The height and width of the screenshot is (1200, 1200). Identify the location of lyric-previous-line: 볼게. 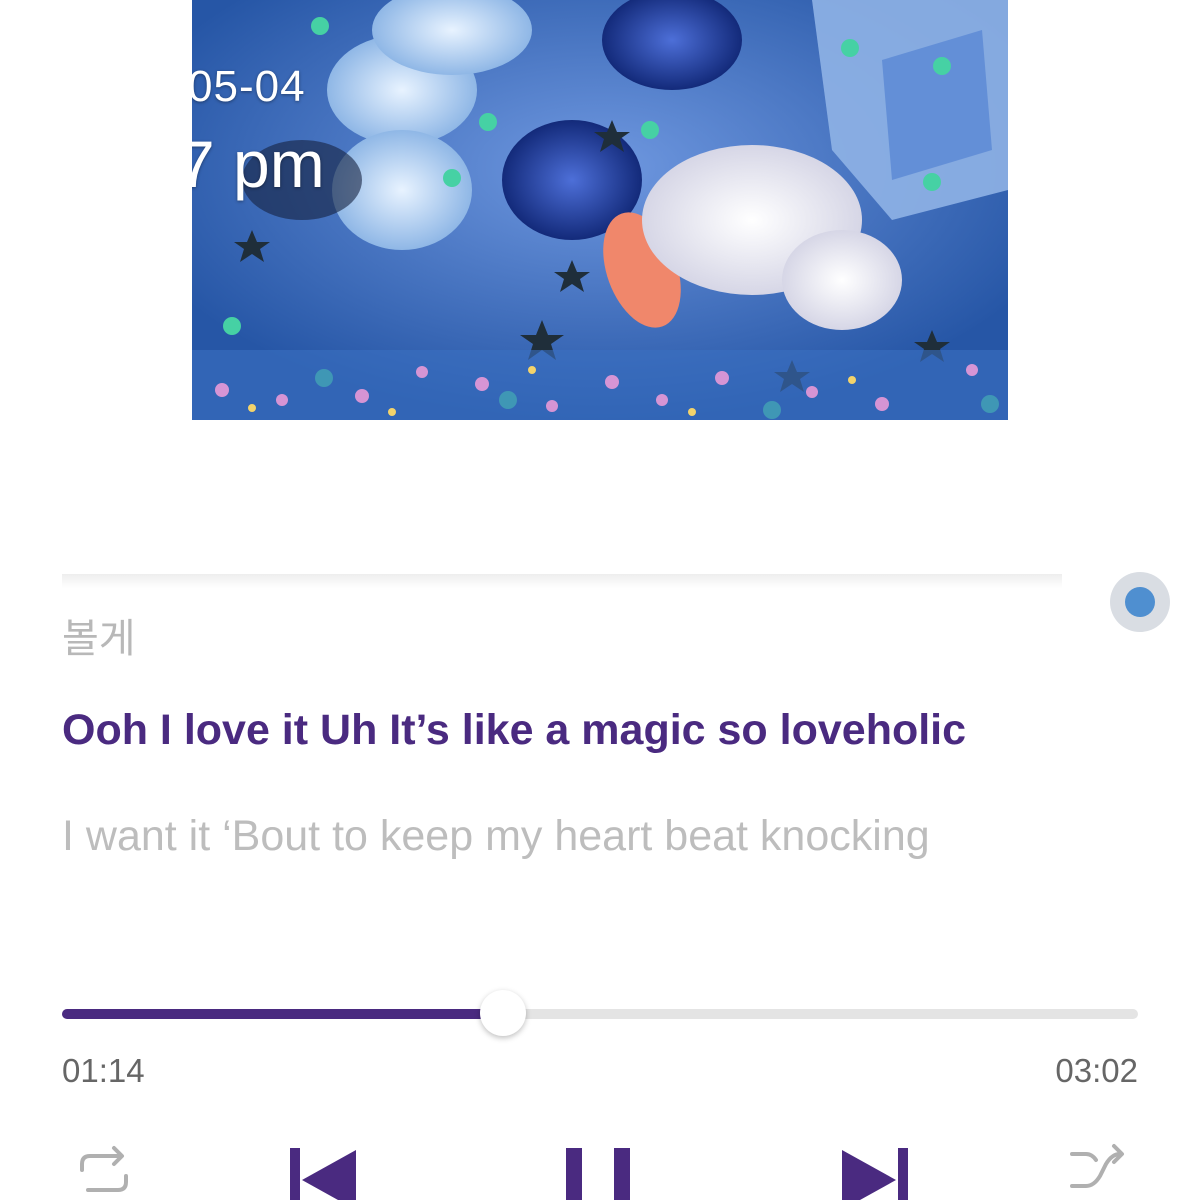
(99, 635).